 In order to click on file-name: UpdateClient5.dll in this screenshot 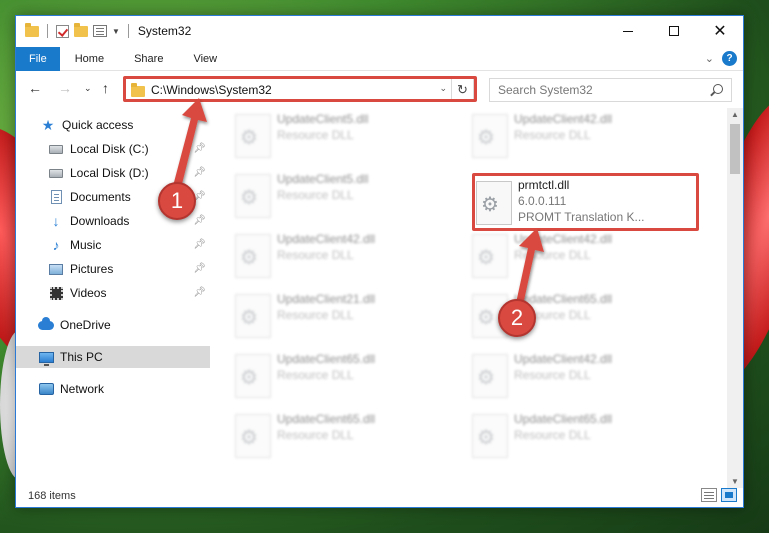, I will do `click(323, 179)`.